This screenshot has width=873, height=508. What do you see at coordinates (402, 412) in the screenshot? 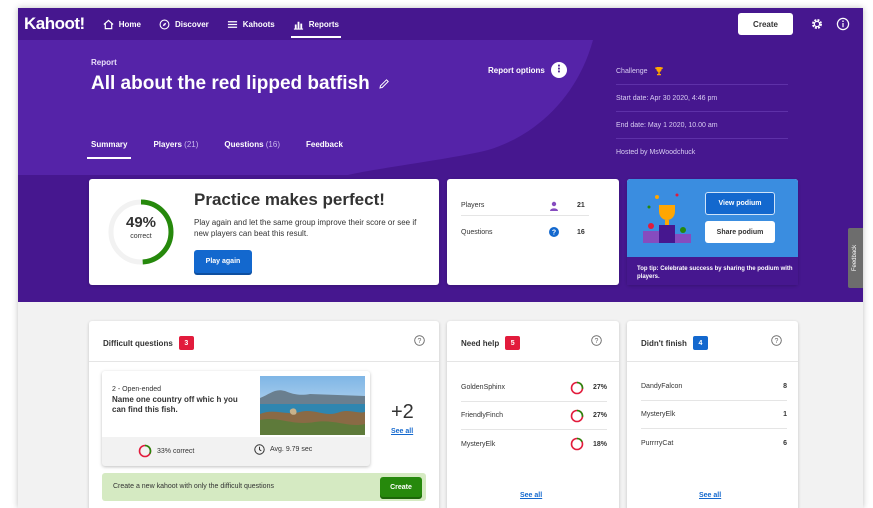
I see `more-questions-count: +2` at bounding box center [402, 412].